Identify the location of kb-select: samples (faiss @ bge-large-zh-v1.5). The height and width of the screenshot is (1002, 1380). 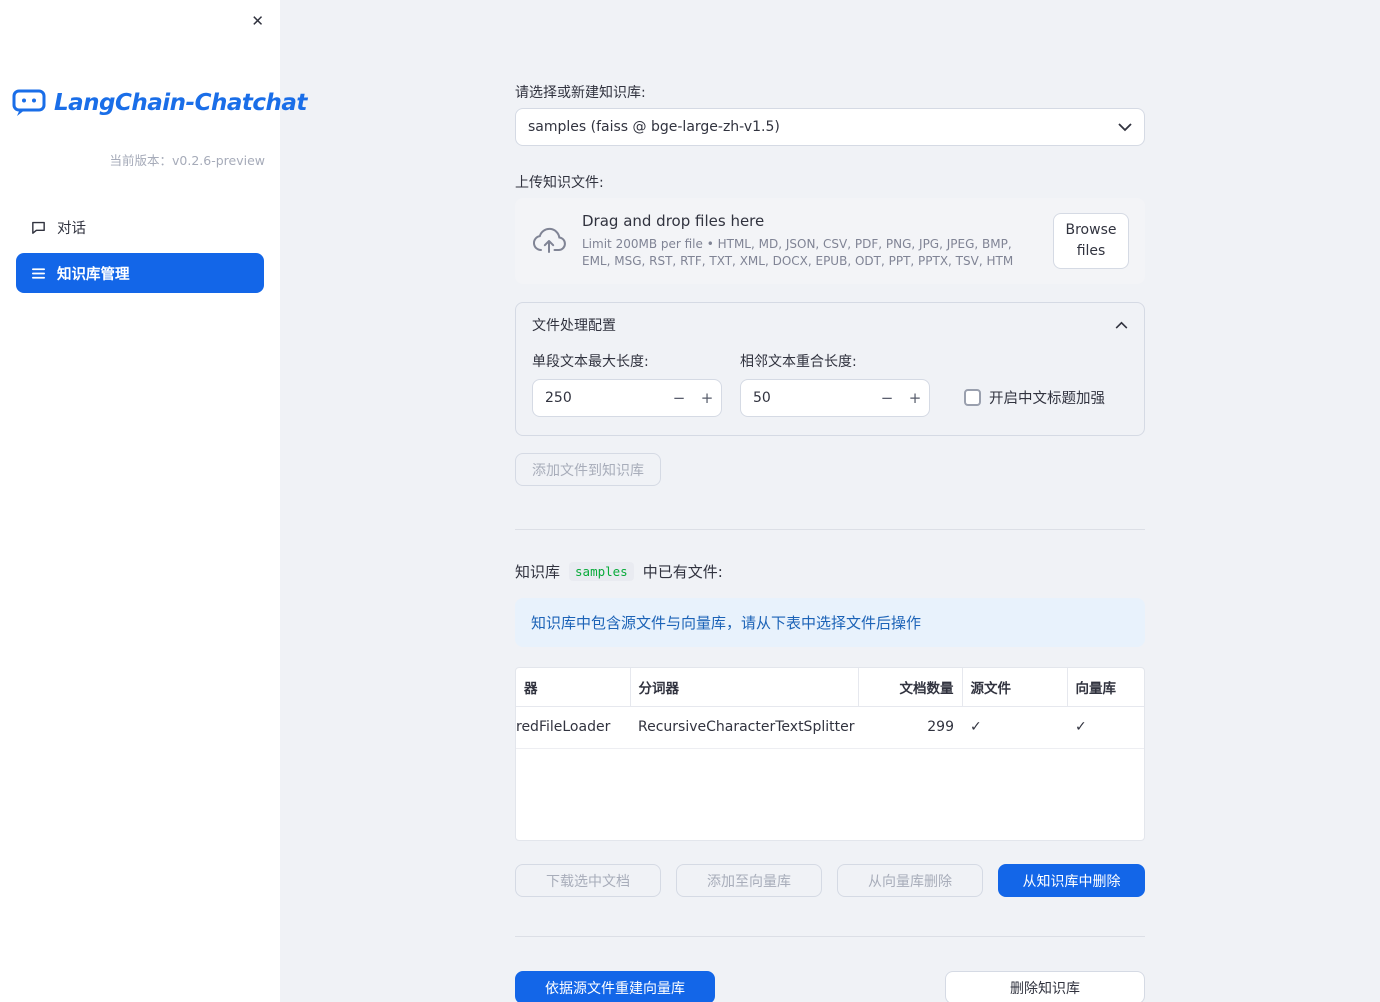
(830, 127).